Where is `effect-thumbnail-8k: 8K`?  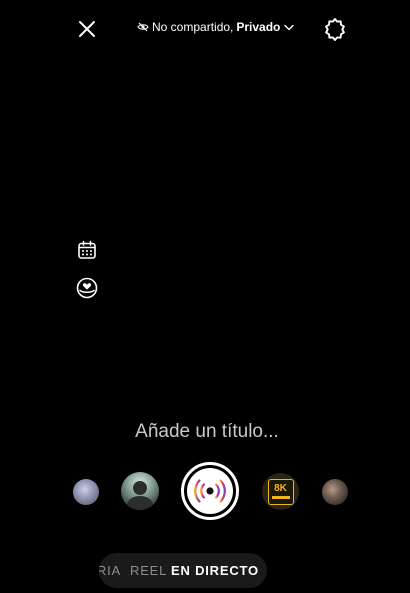
effect-thumbnail-8k: 8K is located at coordinates (280, 491).